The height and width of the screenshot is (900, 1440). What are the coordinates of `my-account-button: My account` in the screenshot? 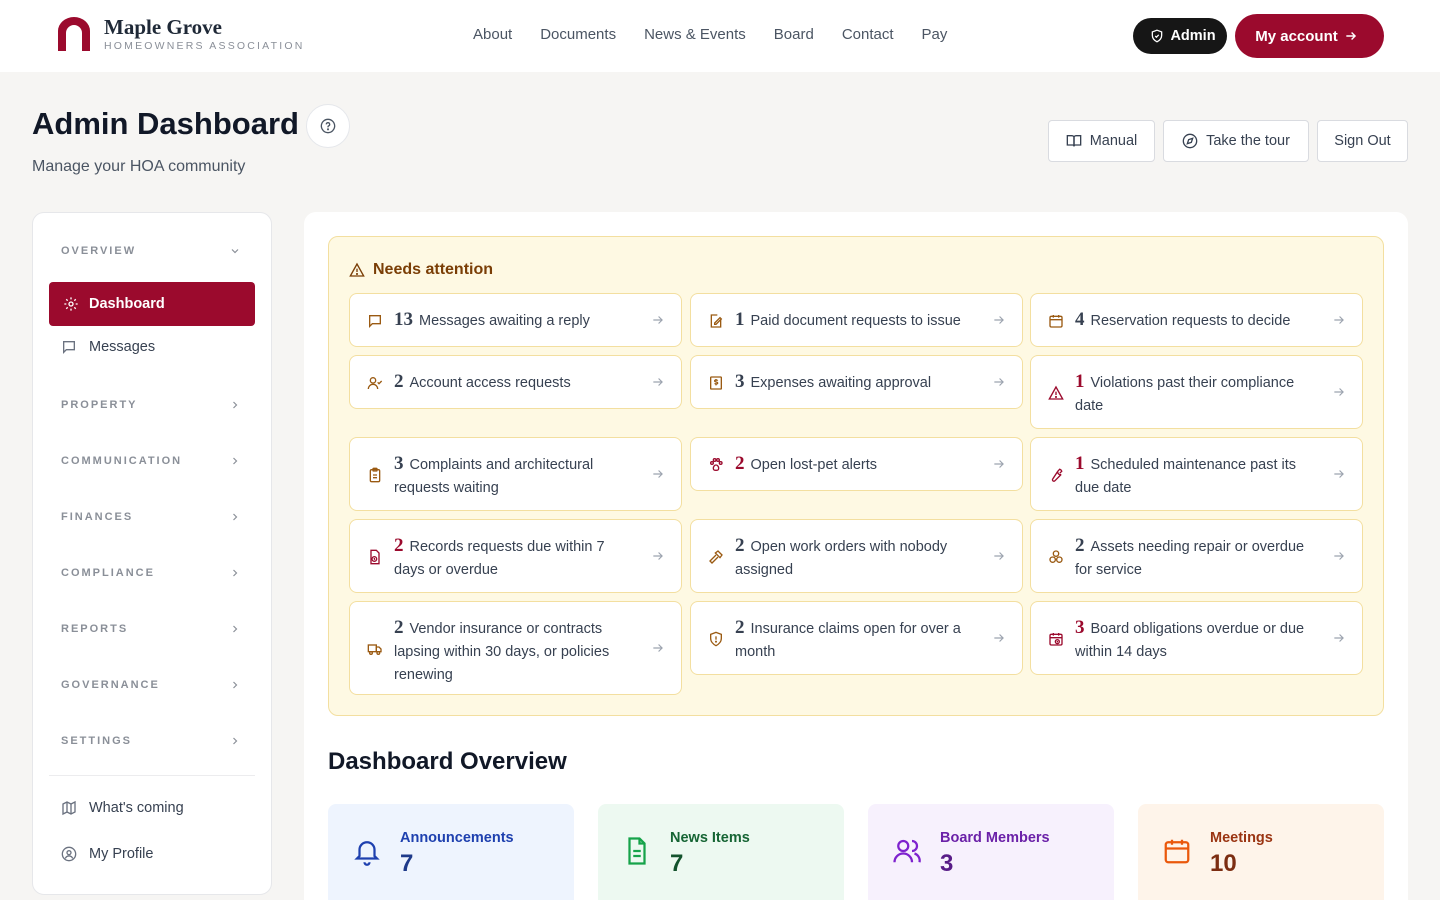 It's located at (1309, 36).